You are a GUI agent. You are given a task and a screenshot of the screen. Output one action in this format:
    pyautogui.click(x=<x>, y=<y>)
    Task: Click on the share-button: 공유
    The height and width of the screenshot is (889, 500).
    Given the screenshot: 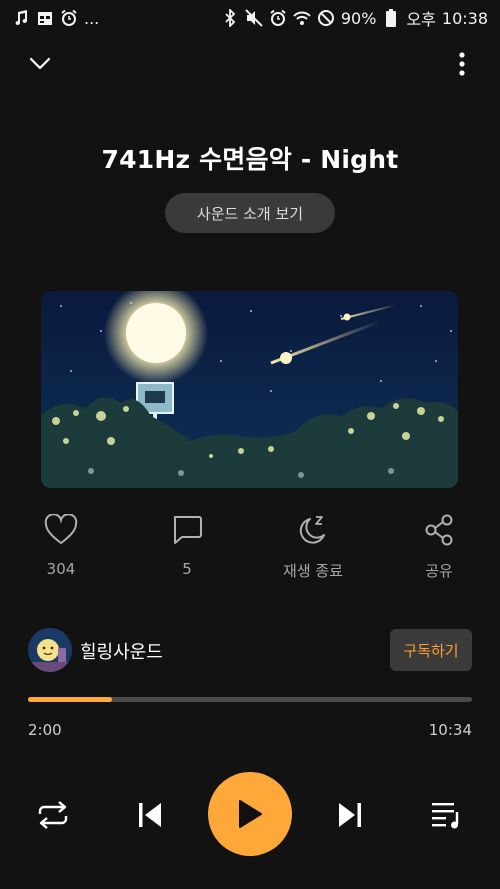 What is the action you would take?
    pyautogui.click(x=439, y=547)
    